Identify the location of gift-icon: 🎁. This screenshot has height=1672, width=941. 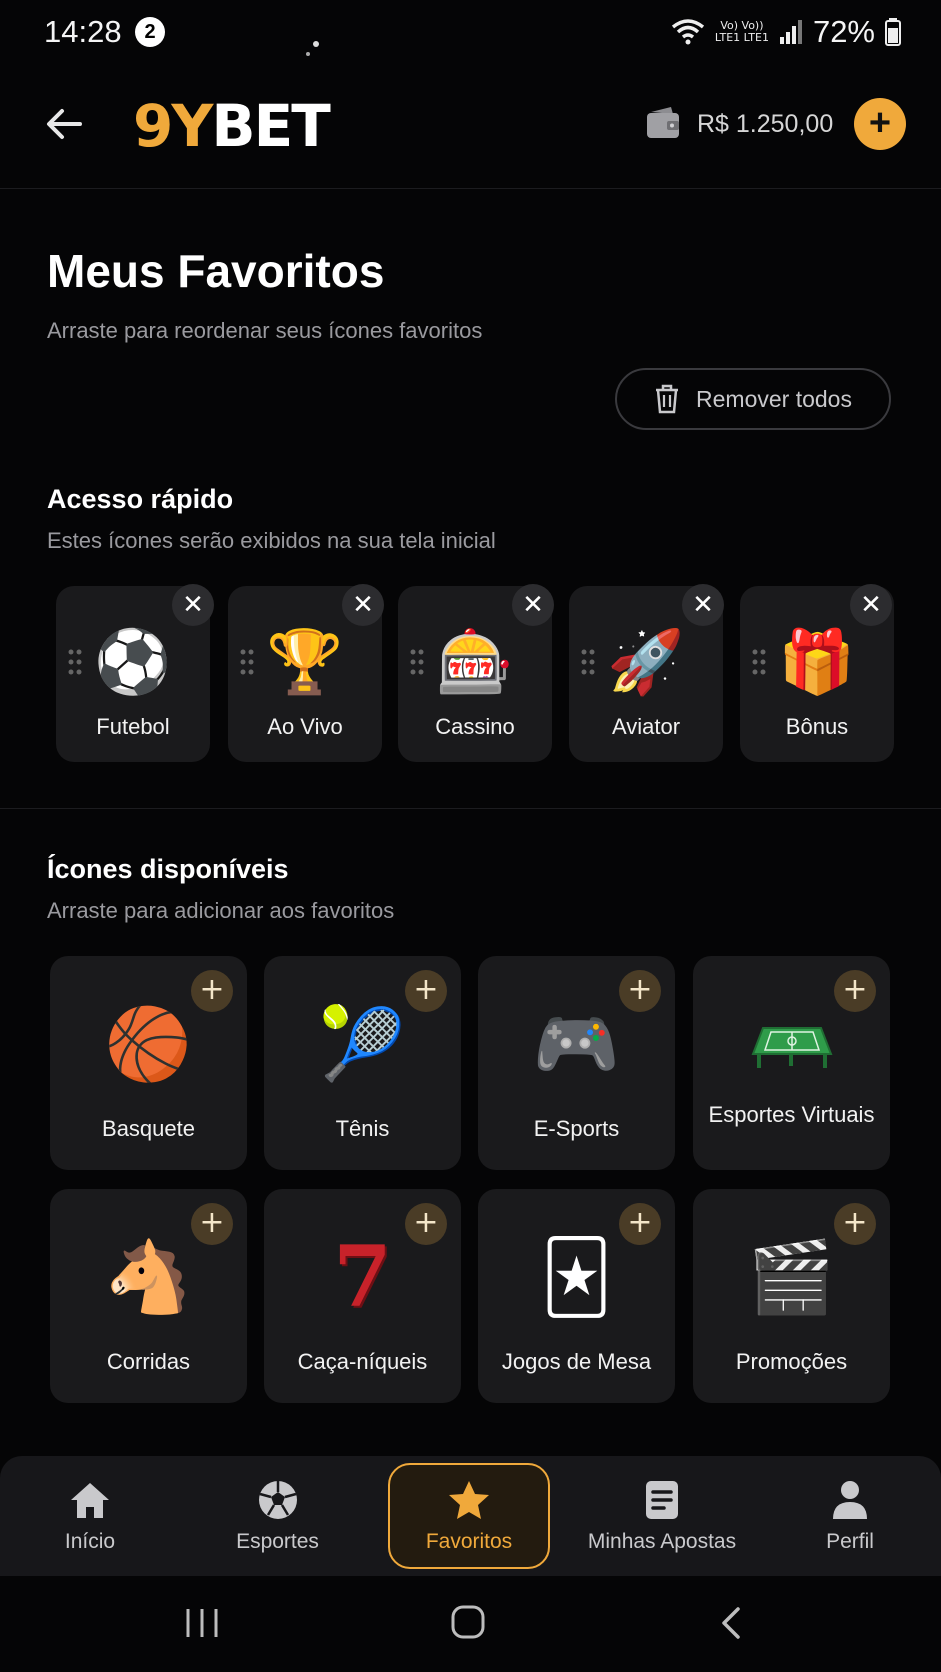
(817, 661).